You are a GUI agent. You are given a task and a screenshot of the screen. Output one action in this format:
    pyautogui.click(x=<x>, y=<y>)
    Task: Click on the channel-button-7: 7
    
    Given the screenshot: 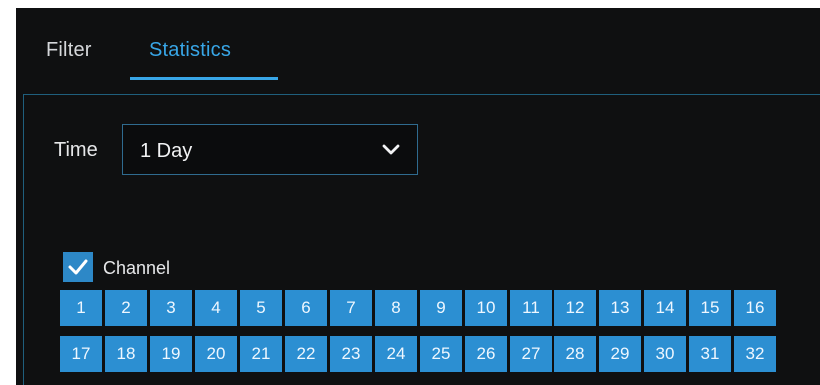 What is the action you would take?
    pyautogui.click(x=351, y=308)
    